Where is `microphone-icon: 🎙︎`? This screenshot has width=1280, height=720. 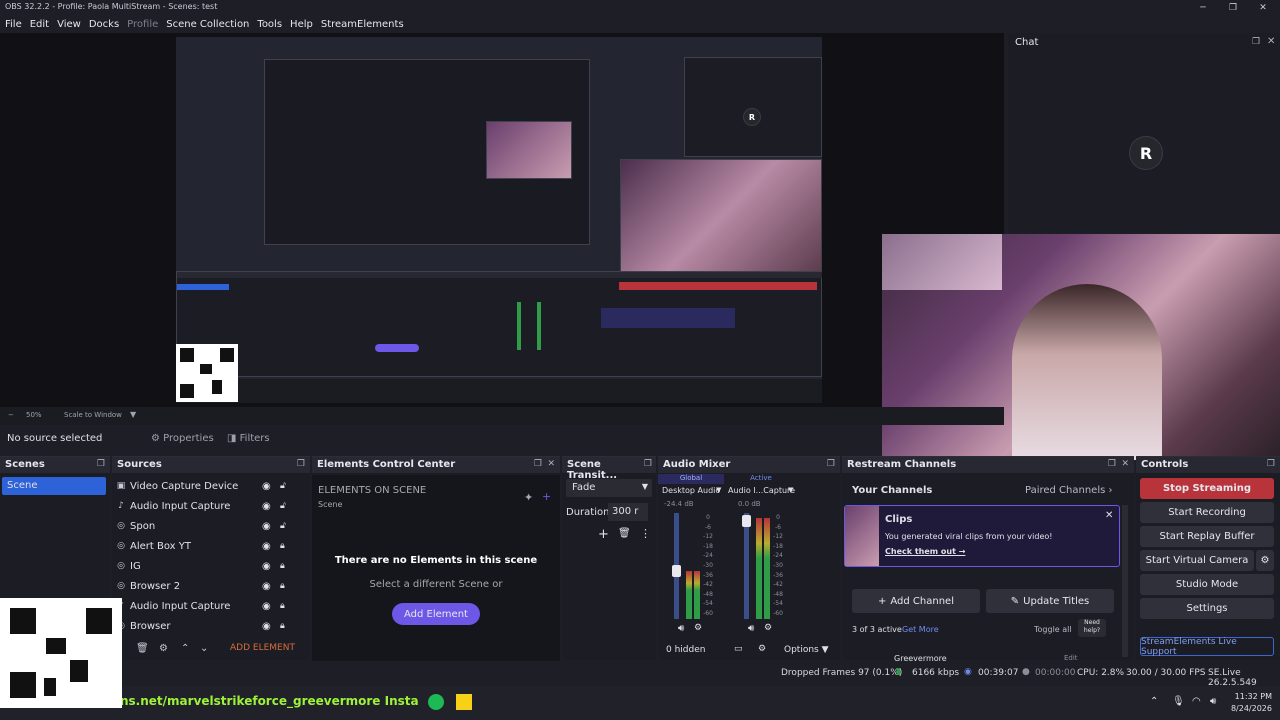
microphone-icon: 🎙︎ is located at coordinates (1178, 701).